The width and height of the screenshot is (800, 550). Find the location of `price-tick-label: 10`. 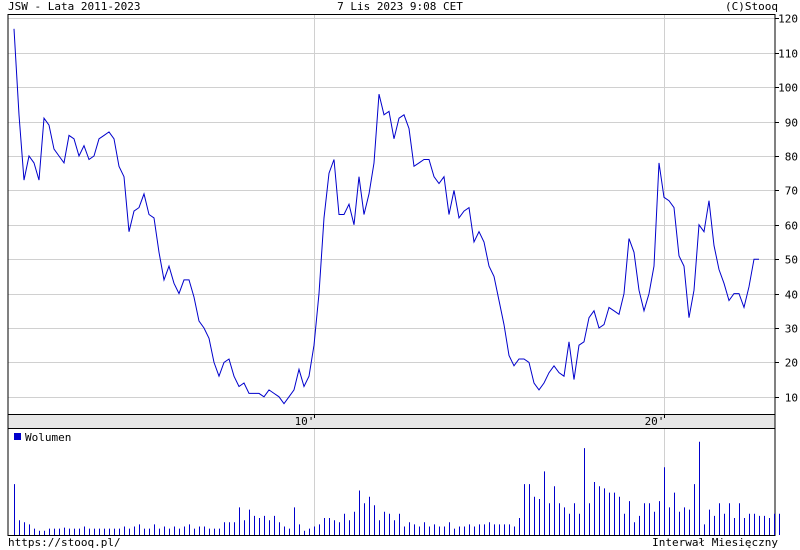

price-tick-label: 10 is located at coordinates (791, 398).